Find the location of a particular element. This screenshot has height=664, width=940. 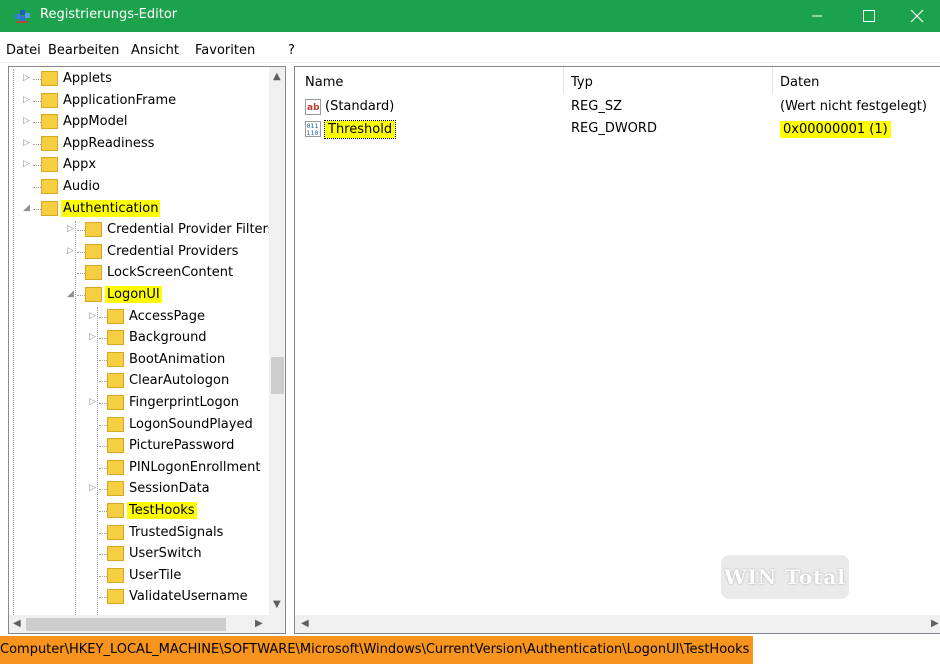

tree-horizontal-scroll-thumb is located at coordinates (126, 624).